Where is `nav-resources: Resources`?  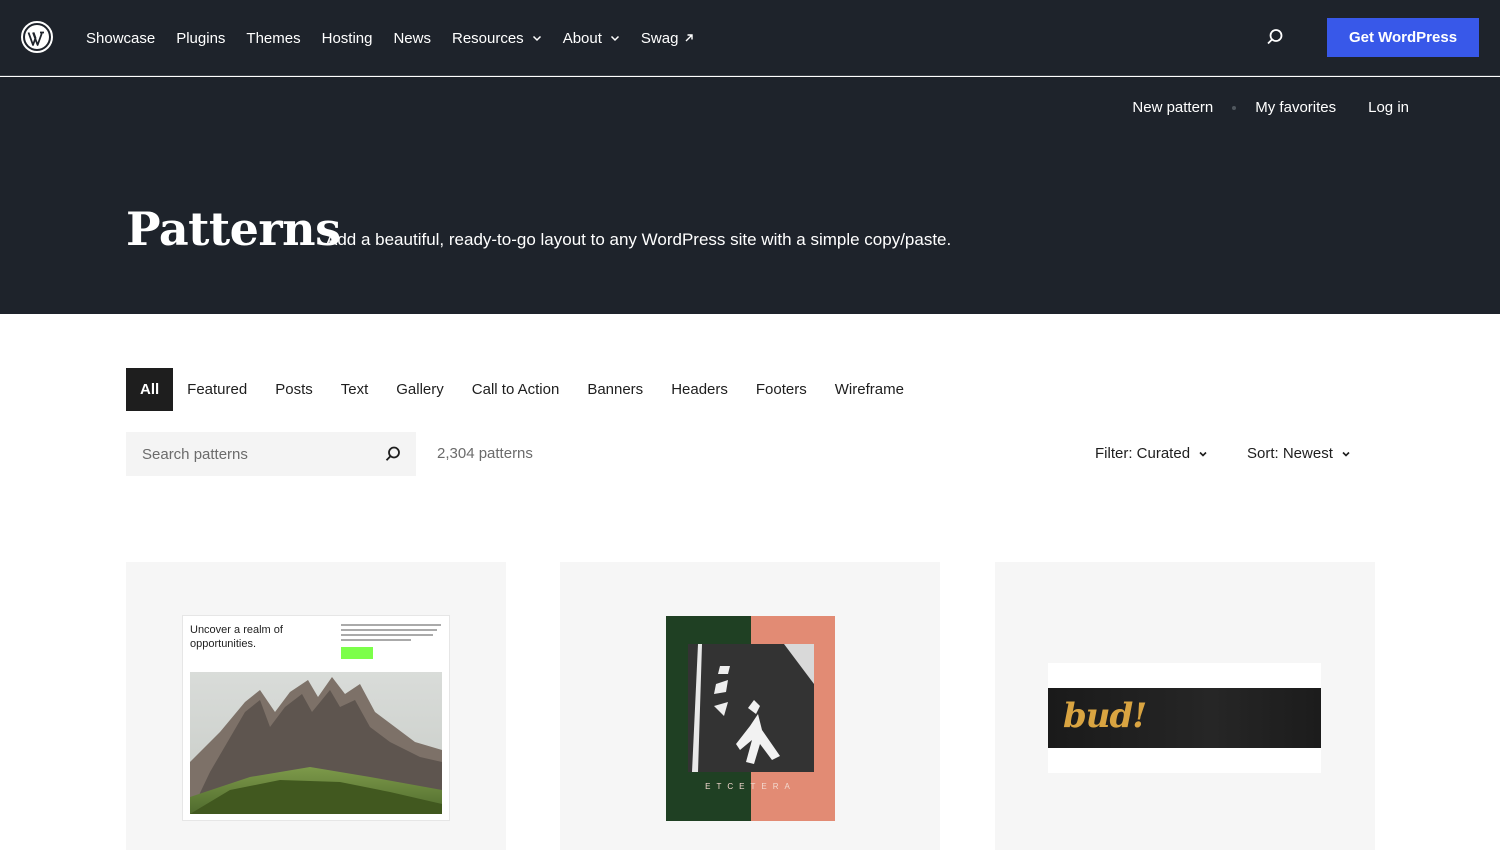 nav-resources: Resources is located at coordinates (497, 38).